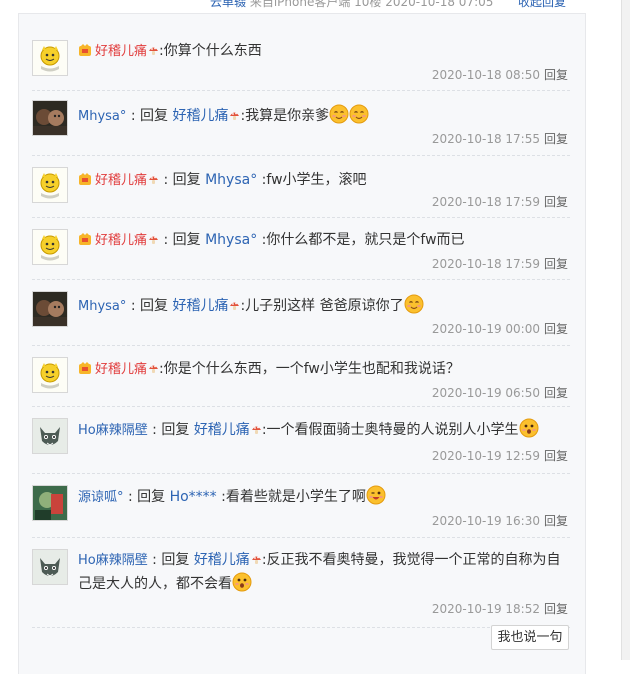 This screenshot has height=674, width=630. I want to click on reply-timestamp: 2020-10-19 16:30, so click(485, 521).